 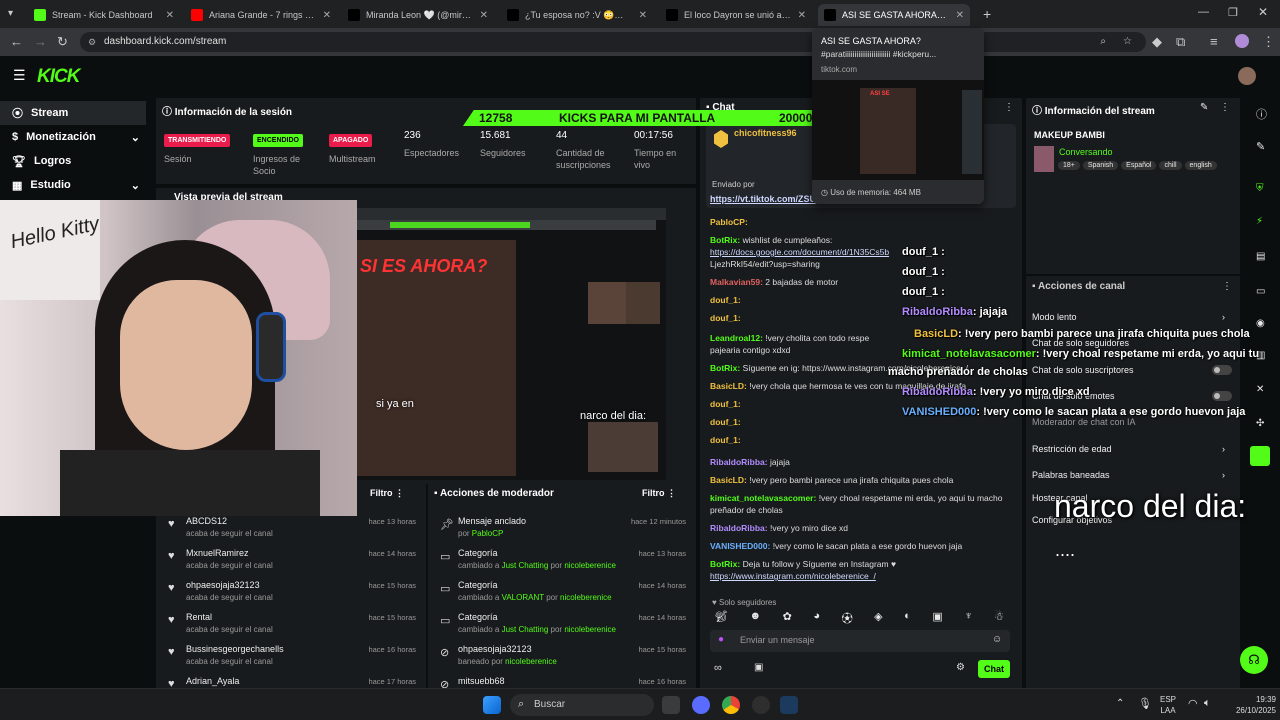 I want to click on setting-age-restriction: Restricción de edad ›, so click(x=1132, y=449).